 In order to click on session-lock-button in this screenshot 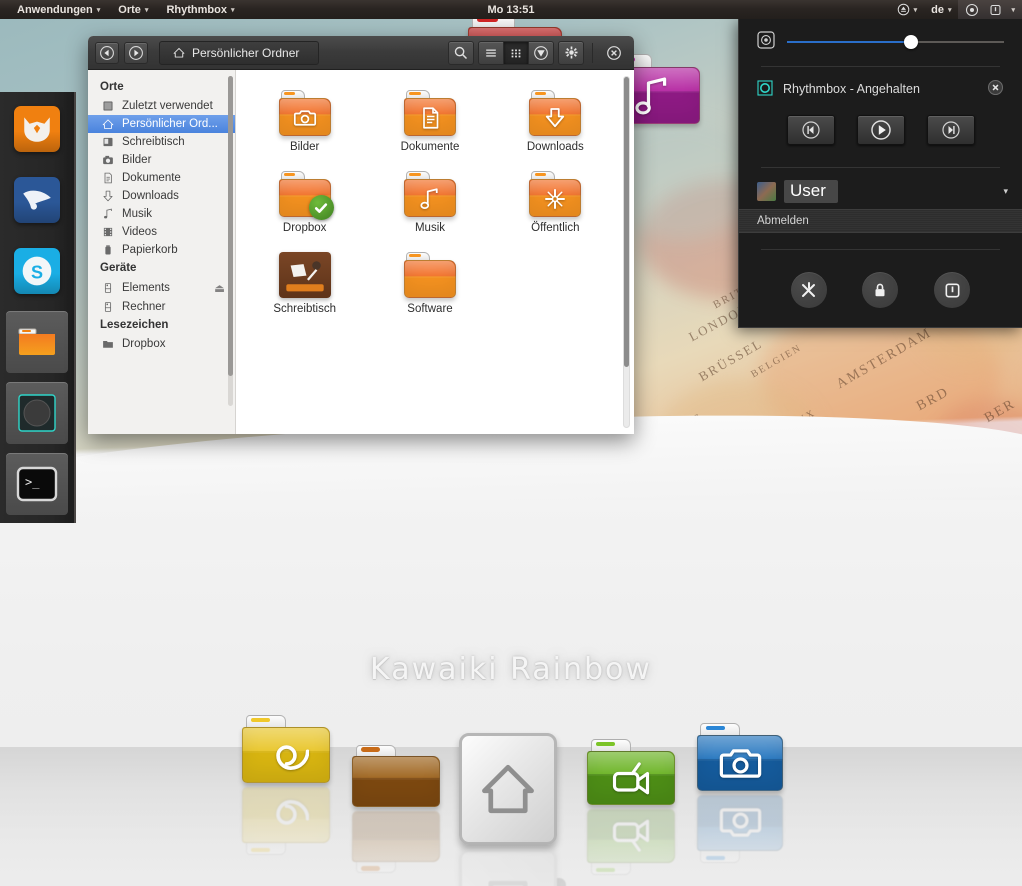, I will do `click(880, 290)`.